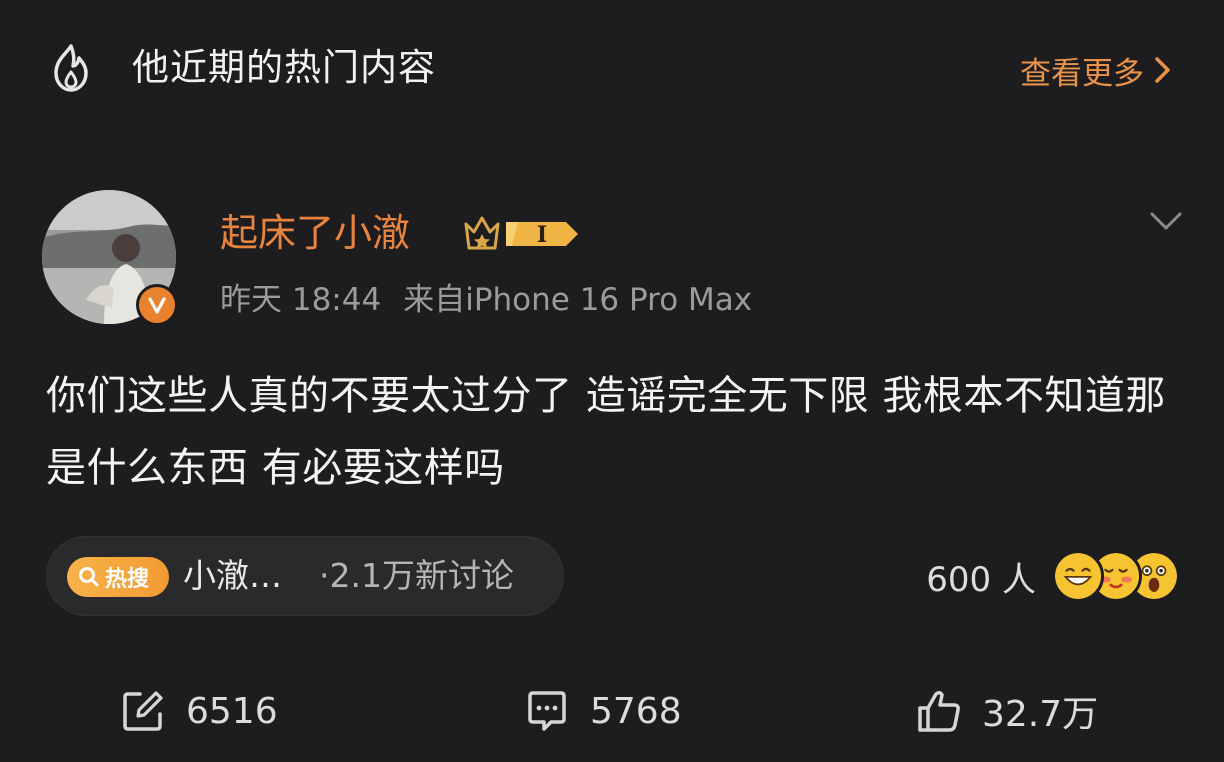  What do you see at coordinates (578, 300) in the screenshot?
I see `post-source: 来自iPhone 16 Pro Max` at bounding box center [578, 300].